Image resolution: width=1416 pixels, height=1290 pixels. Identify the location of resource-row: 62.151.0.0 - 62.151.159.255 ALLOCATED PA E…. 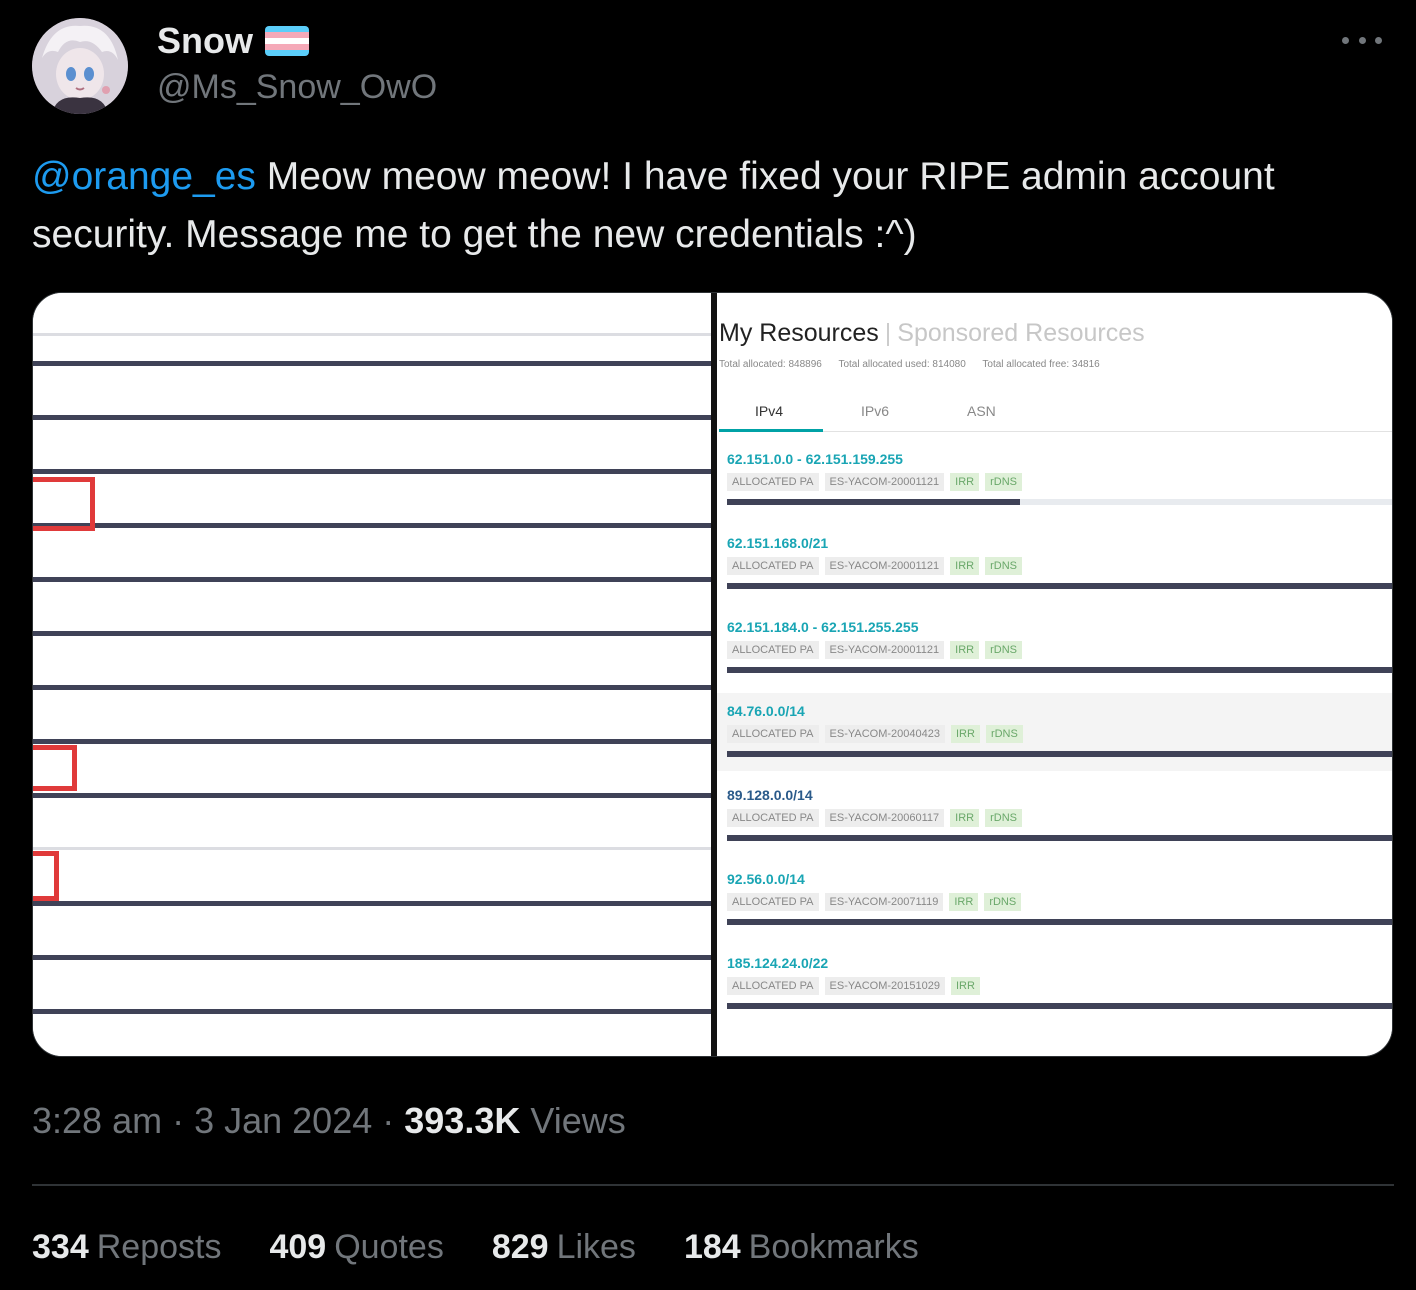
(1059, 478).